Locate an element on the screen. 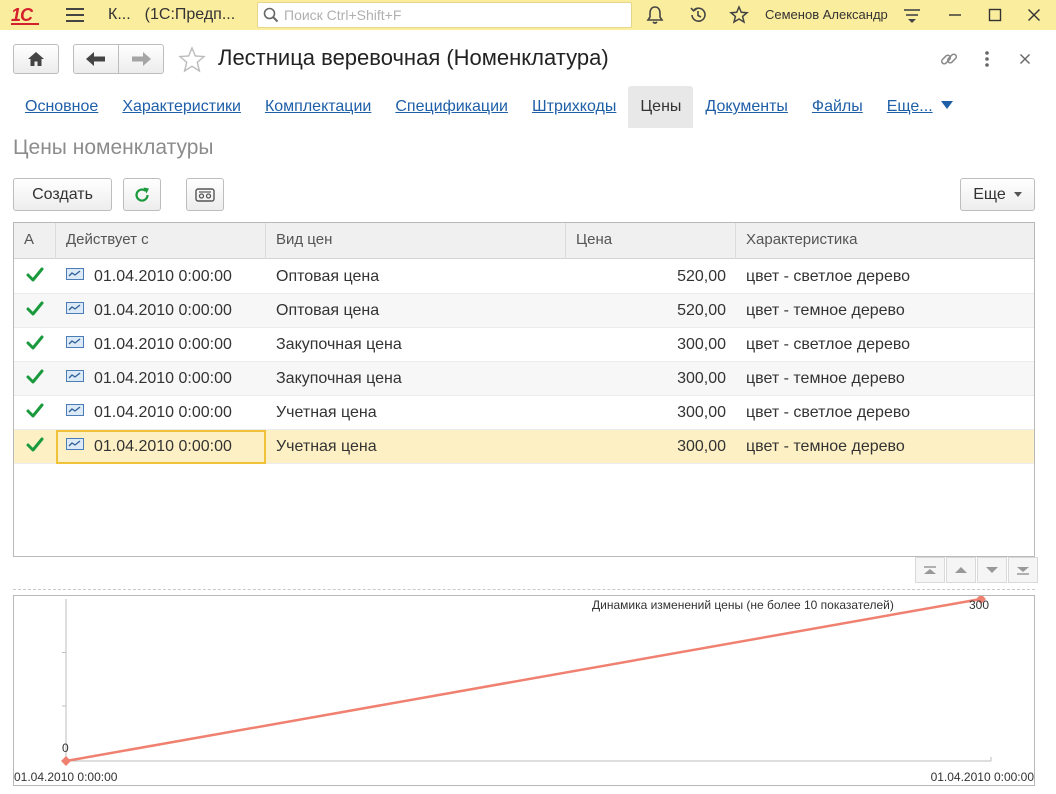  more-actions-label: Еще is located at coordinates (989, 194).